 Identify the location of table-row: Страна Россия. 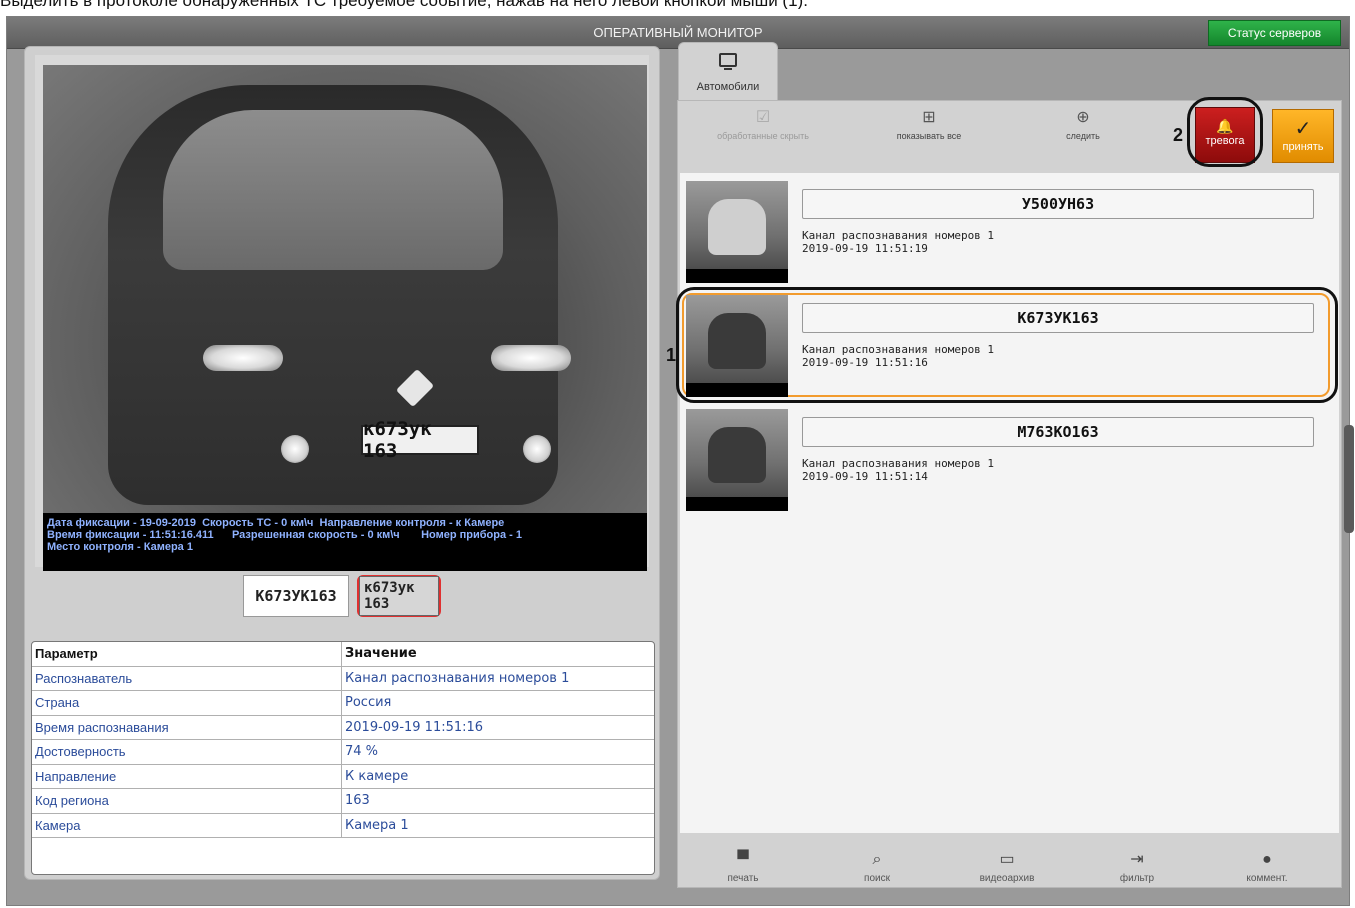
(343, 703).